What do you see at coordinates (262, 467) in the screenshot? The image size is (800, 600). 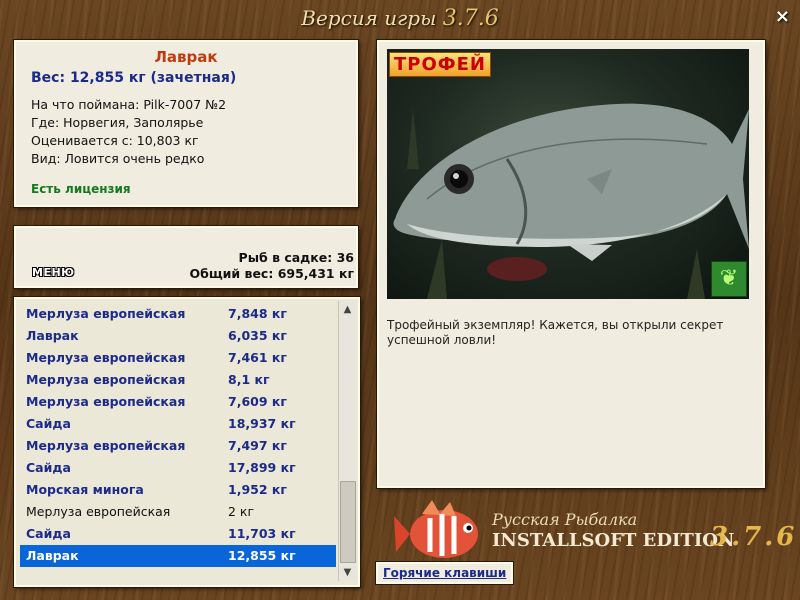 I see `catch-row-weight: 17,899 кг` at bounding box center [262, 467].